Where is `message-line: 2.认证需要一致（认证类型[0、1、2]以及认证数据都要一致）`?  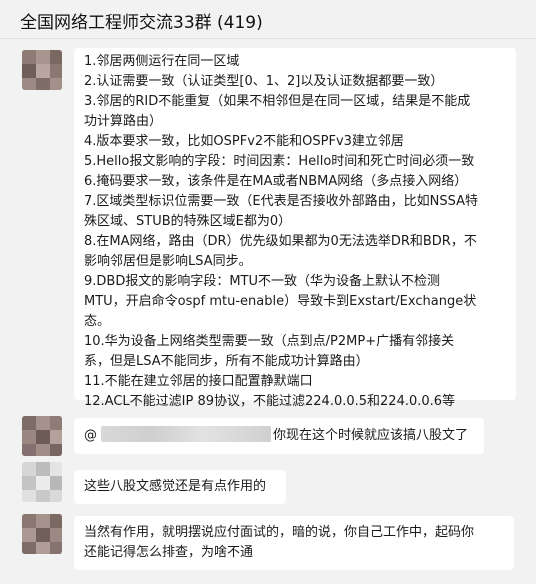
message-line: 2.认证需要一致（认证类型[0、1、2]以及认证数据都要一致） is located at coordinates (264, 81).